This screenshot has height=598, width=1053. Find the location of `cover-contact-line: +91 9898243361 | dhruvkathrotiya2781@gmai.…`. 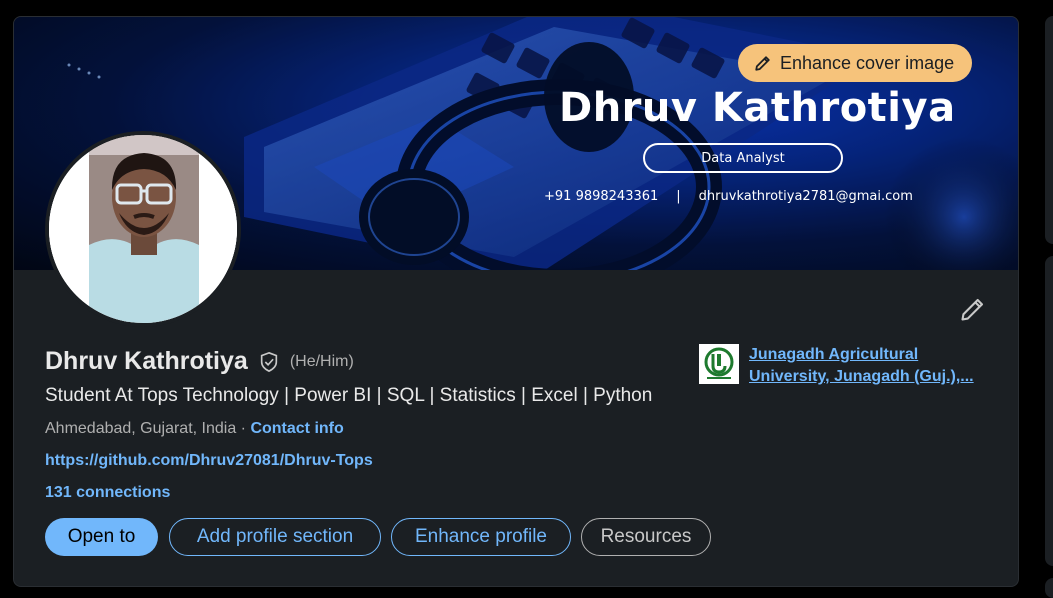

cover-contact-line: +91 9898243361 | dhruvkathrotiya2781@gmai.… is located at coordinates (728, 196).